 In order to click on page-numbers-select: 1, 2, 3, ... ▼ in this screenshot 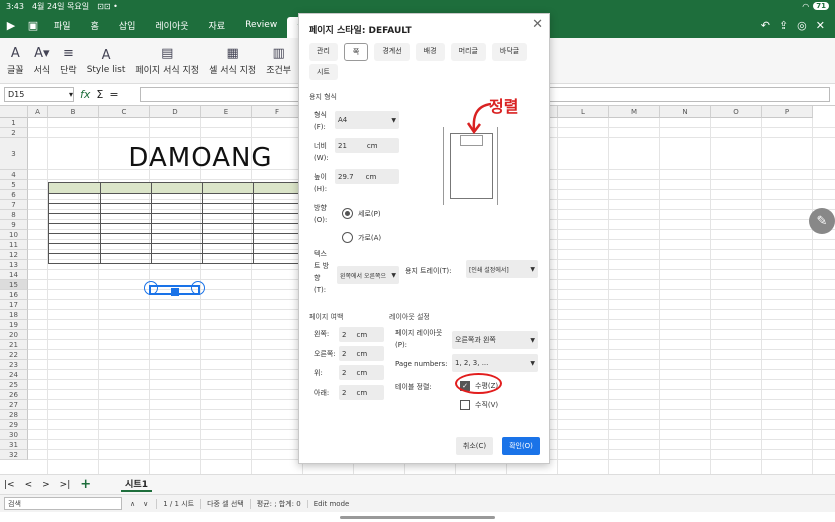, I will do `click(495, 363)`.